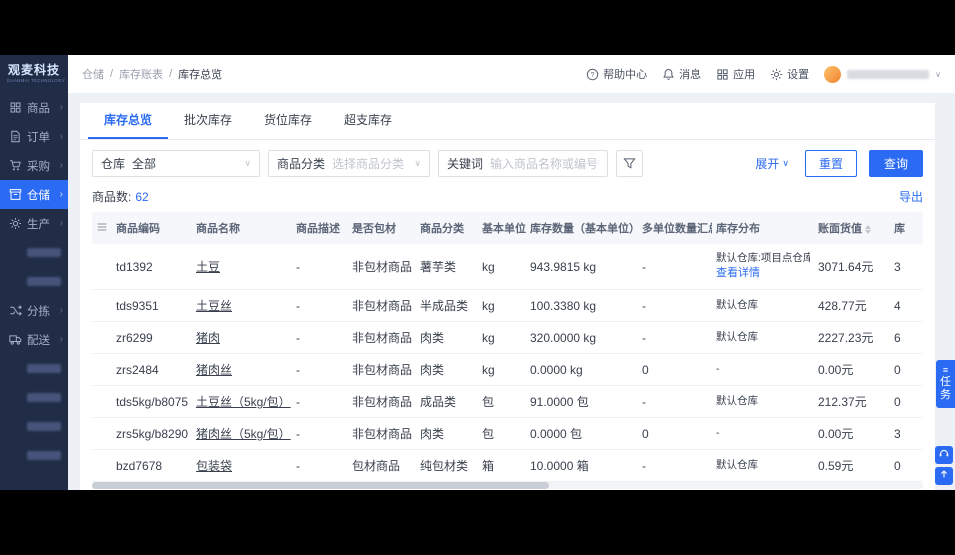 The height and width of the screenshot is (555, 955). I want to click on product-name-link: 土豆丝（5kg/包）, so click(243, 402).